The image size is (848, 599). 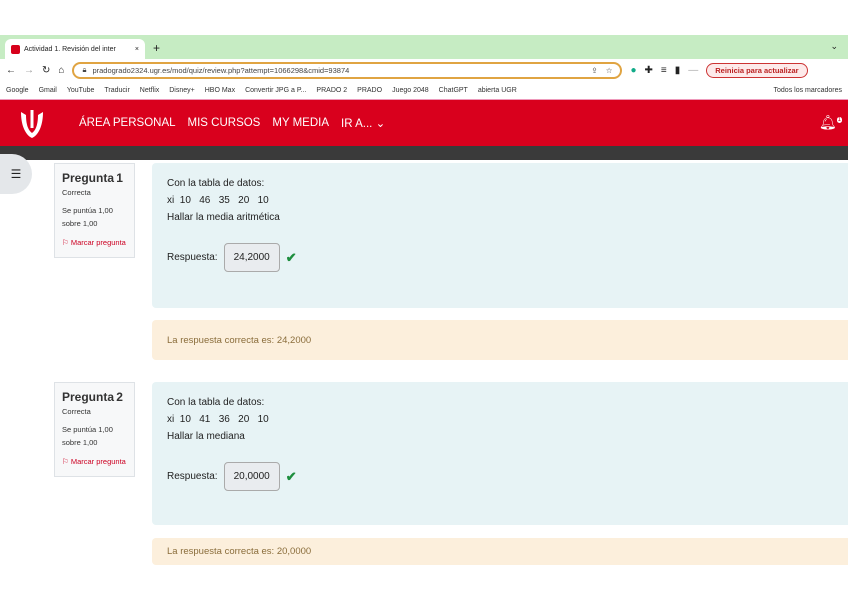 What do you see at coordinates (223, 217) in the screenshot?
I see `question-prompt: Hallar la media aritmética` at bounding box center [223, 217].